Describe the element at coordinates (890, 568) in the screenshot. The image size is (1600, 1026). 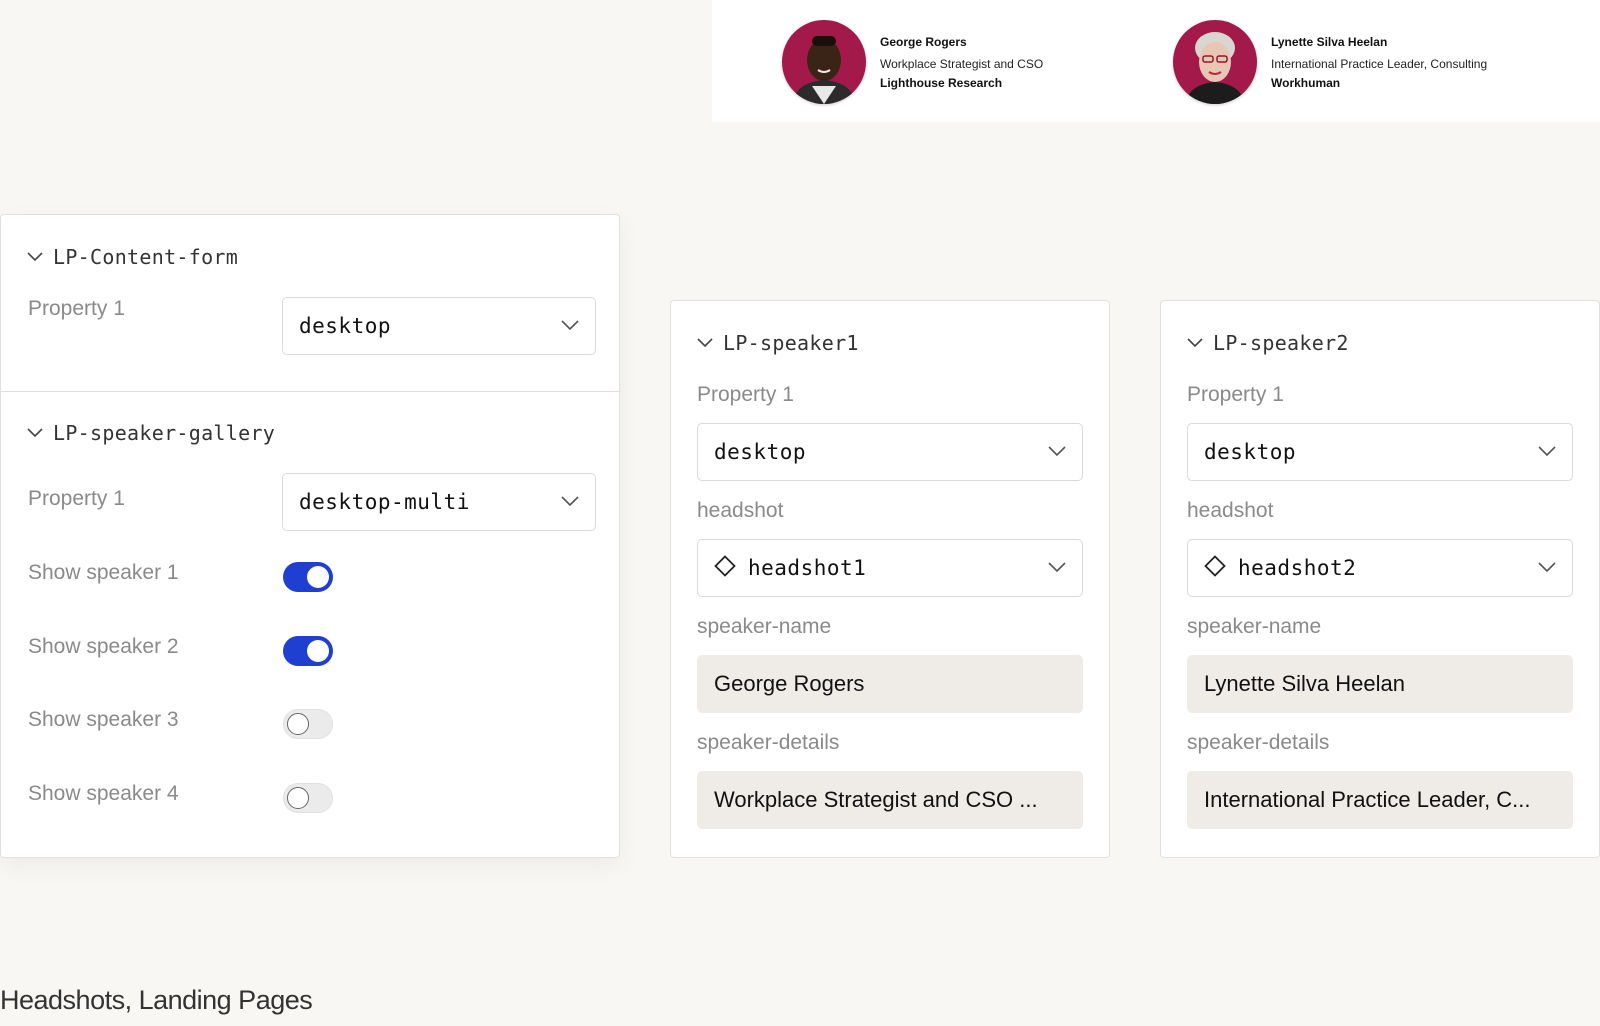
I see `headshot-select: headshot1` at that location.